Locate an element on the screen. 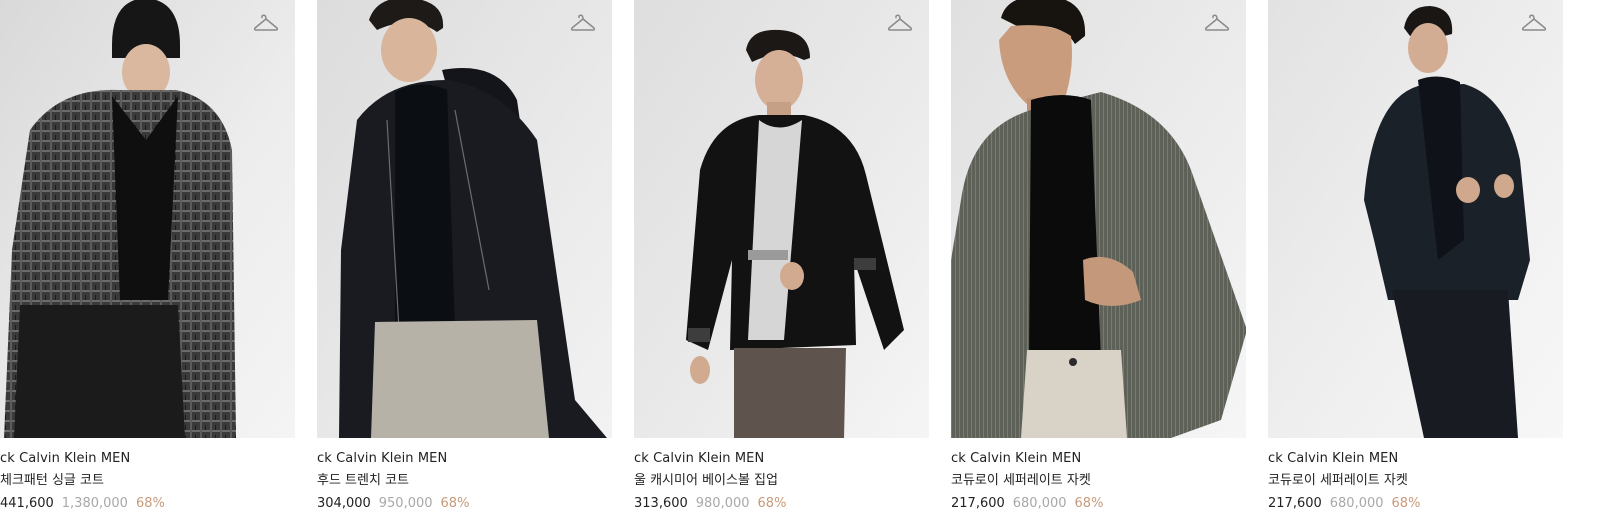  sale-price: 441,600 is located at coordinates (27, 503).